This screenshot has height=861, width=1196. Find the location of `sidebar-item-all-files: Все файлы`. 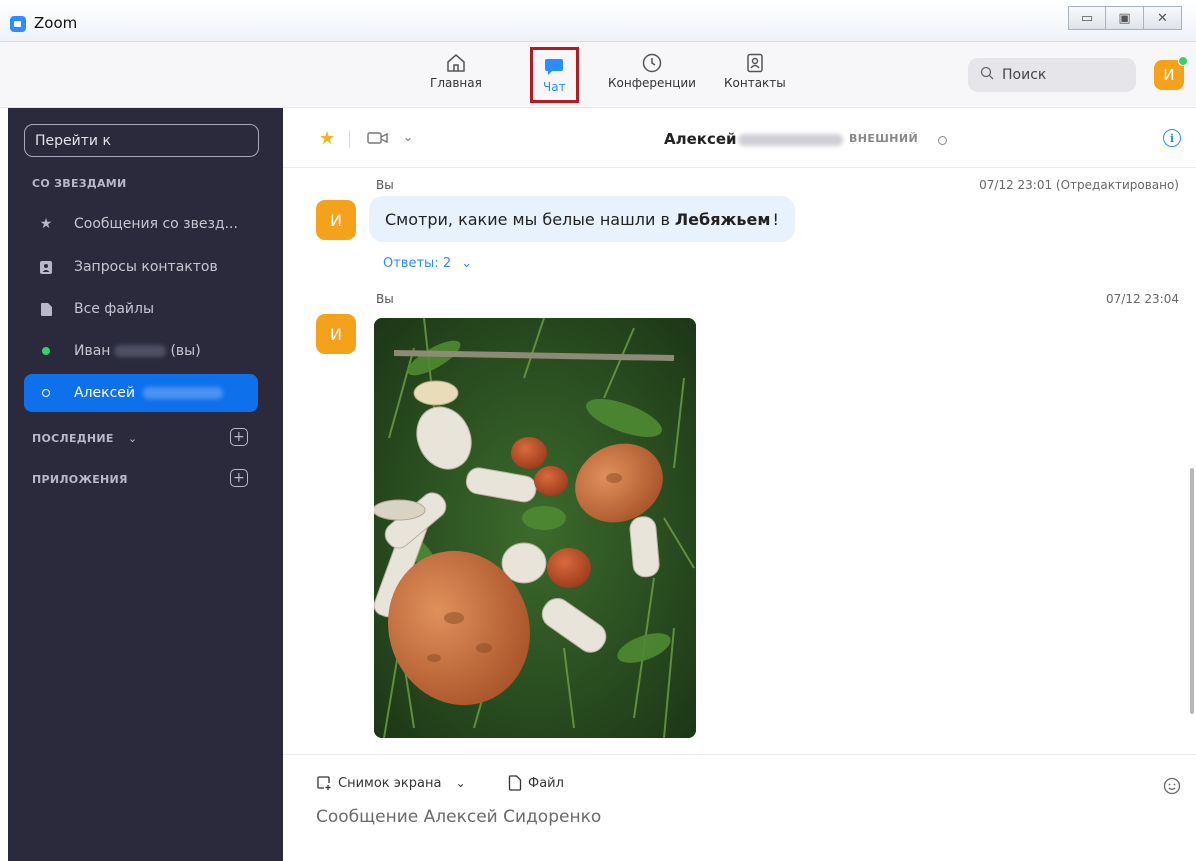

sidebar-item-all-files: Все файлы is located at coordinates (141, 309).